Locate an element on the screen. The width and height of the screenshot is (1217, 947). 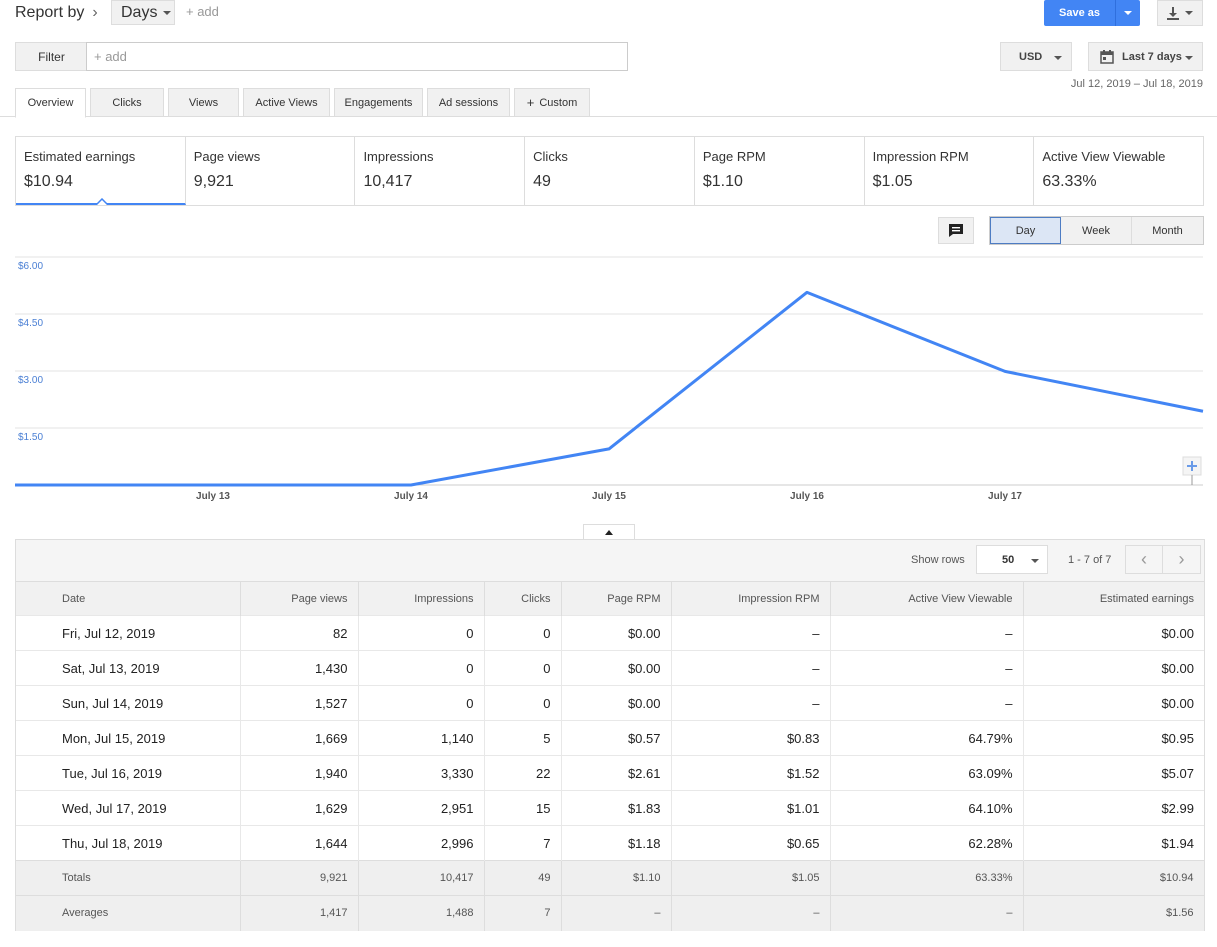
table-cell: 3,330 is located at coordinates (421, 773).